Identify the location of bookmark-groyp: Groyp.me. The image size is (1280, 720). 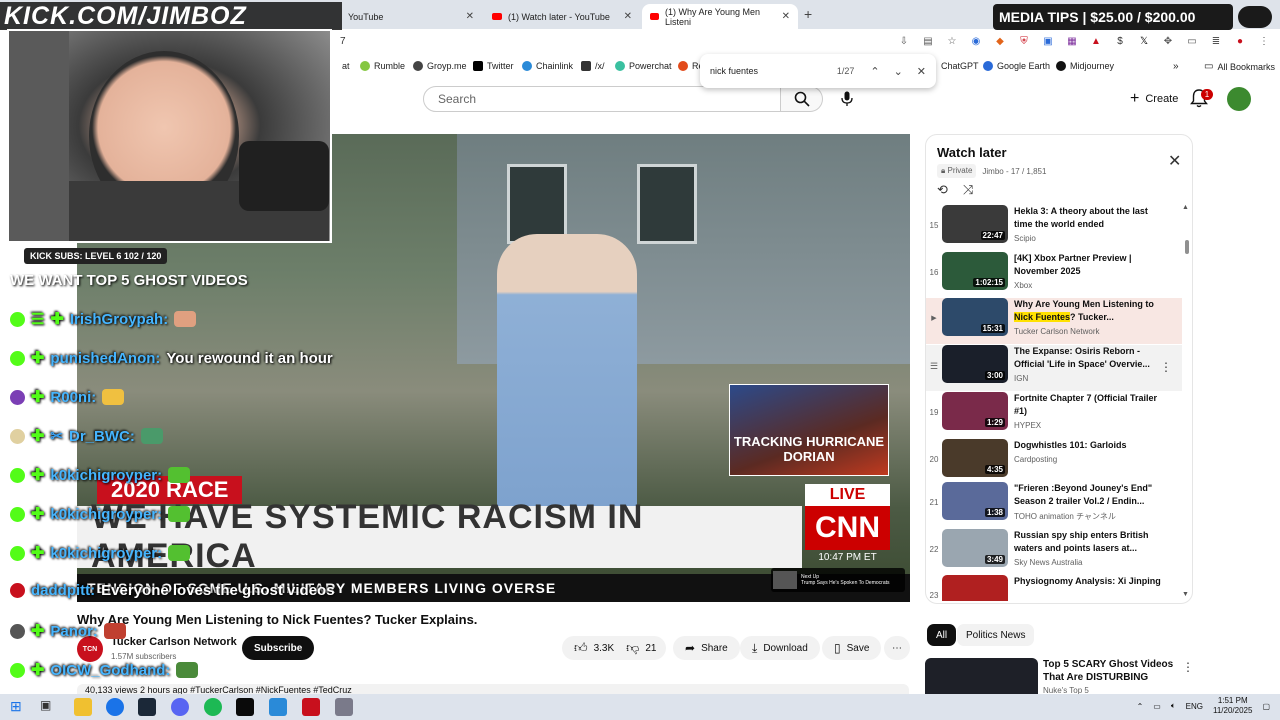
(440, 66).